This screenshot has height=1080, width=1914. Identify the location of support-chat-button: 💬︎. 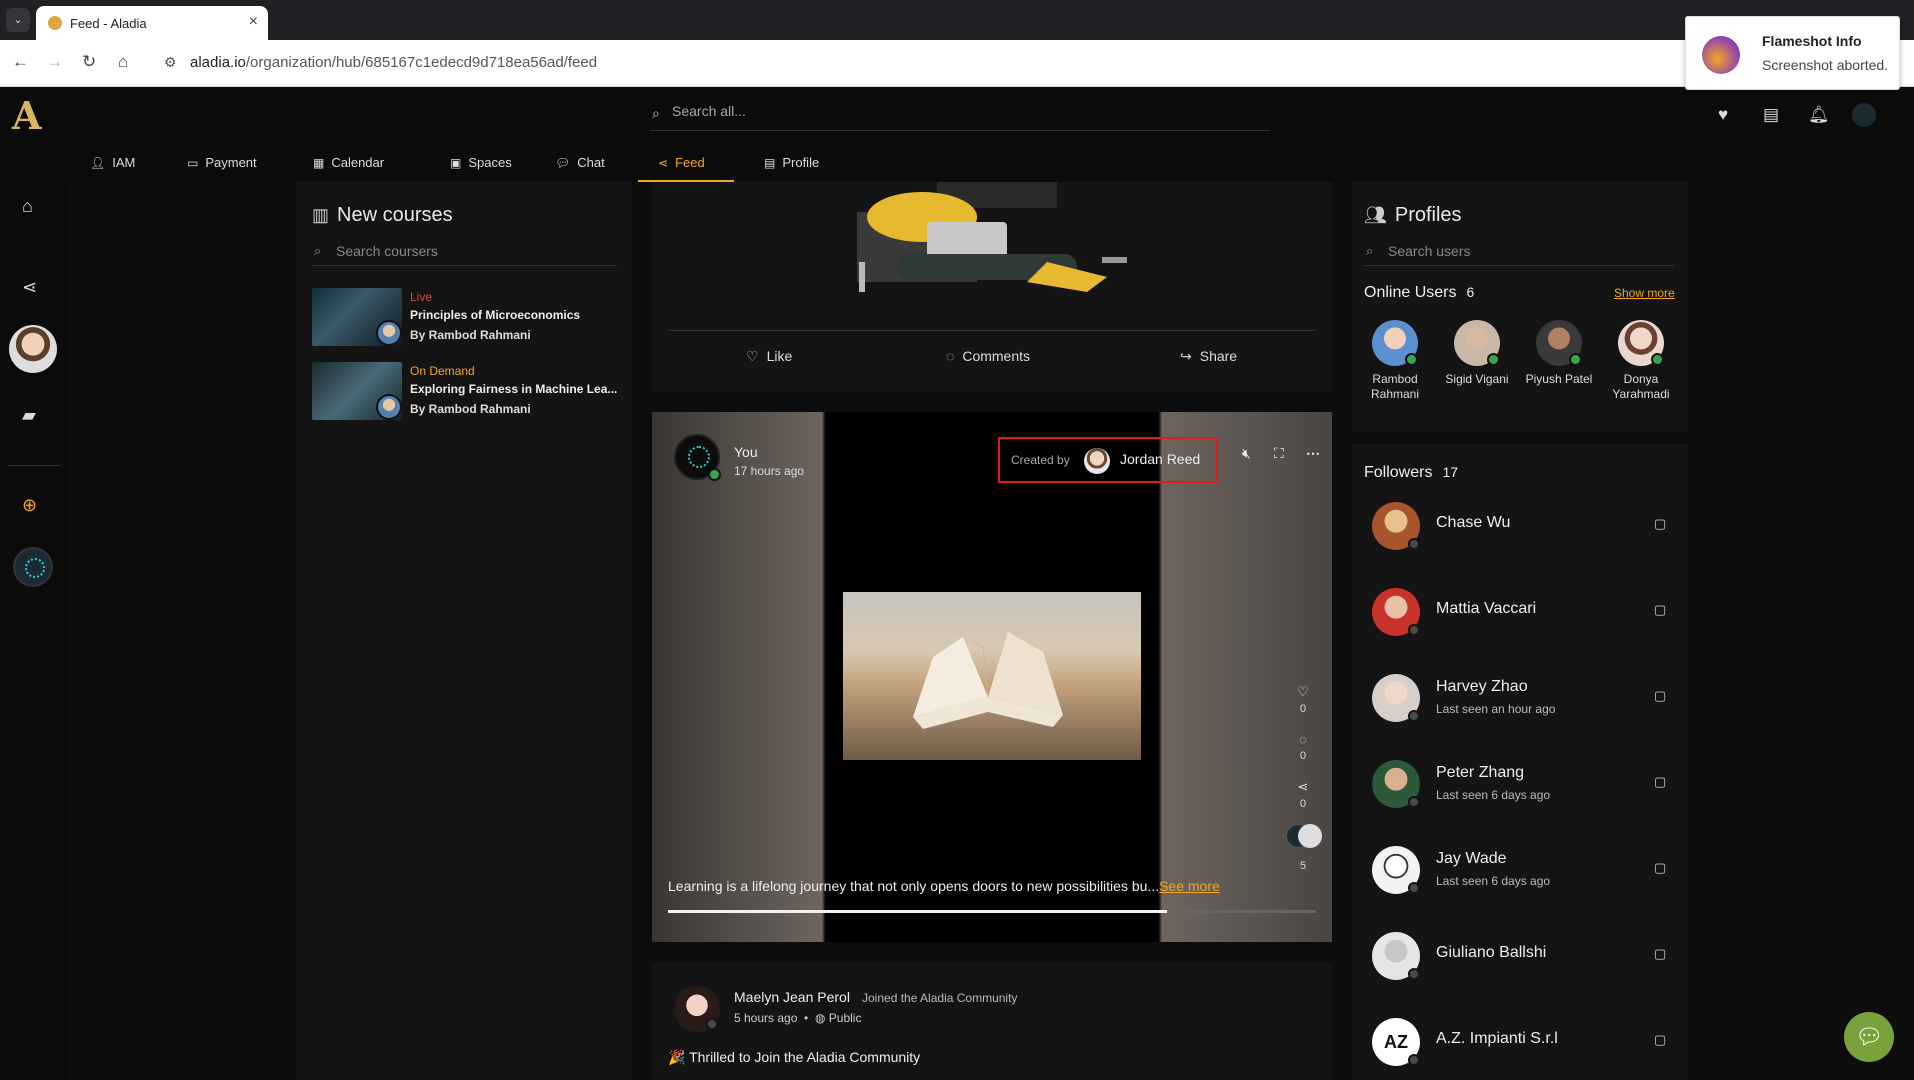
(1869, 1037).